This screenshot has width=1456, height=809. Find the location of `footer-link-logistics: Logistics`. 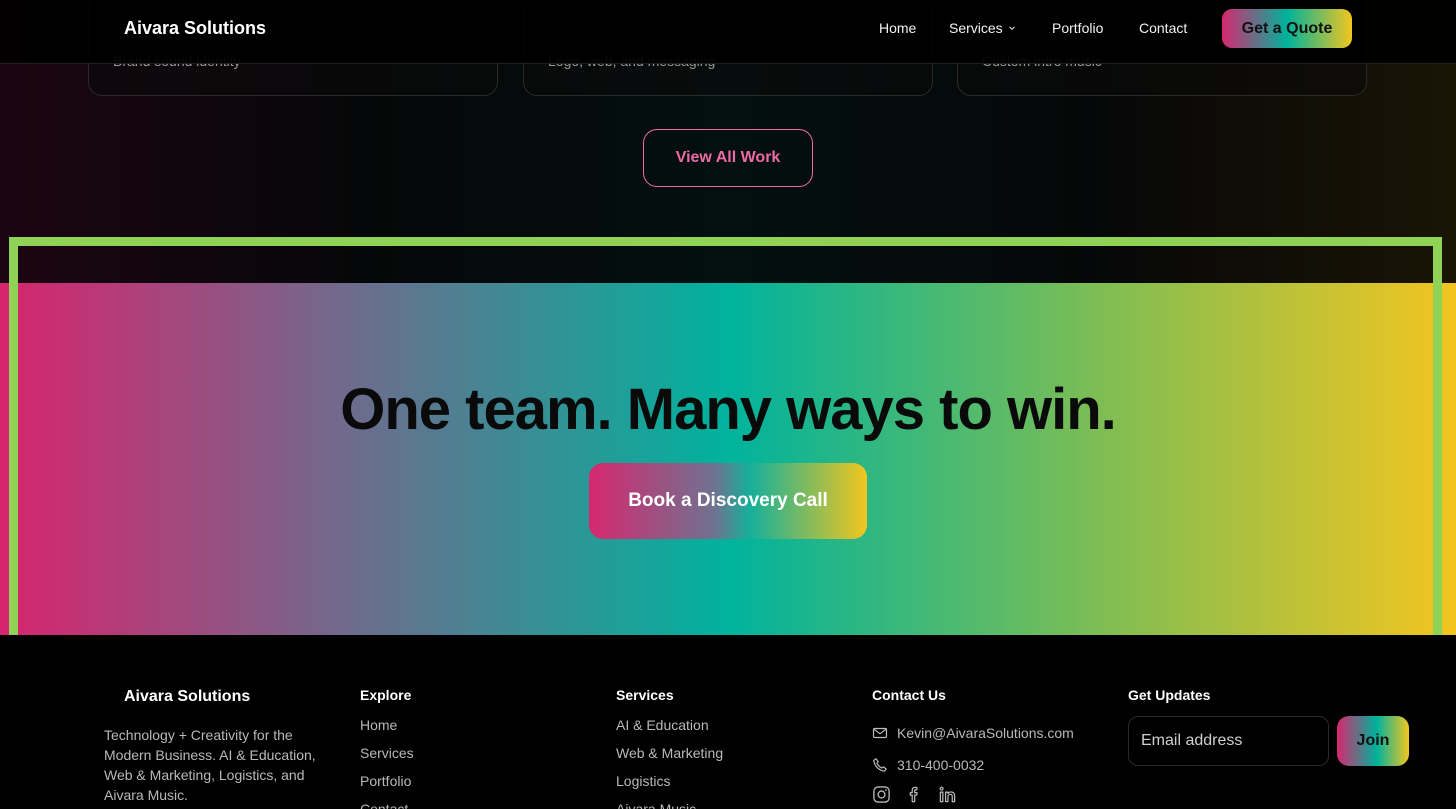

footer-link-logistics: Logistics is located at coordinates (669, 787).